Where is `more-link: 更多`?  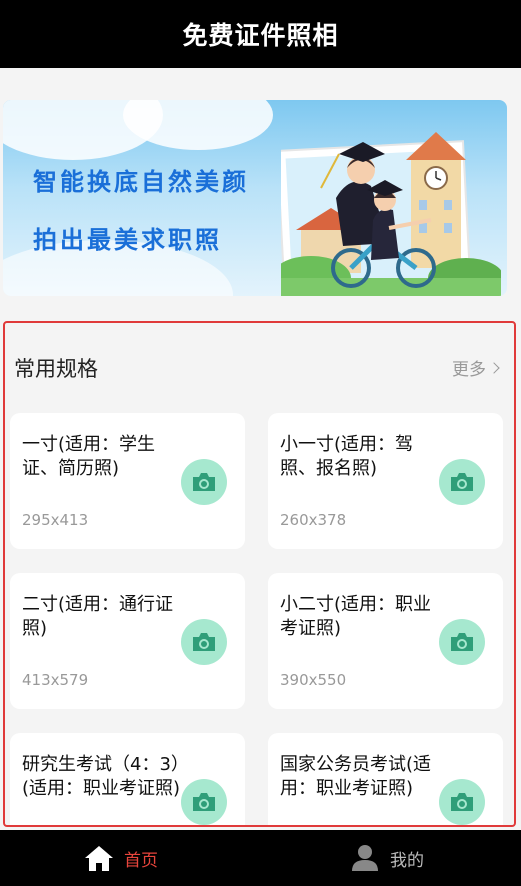 more-link: 更多 is located at coordinates (476, 367).